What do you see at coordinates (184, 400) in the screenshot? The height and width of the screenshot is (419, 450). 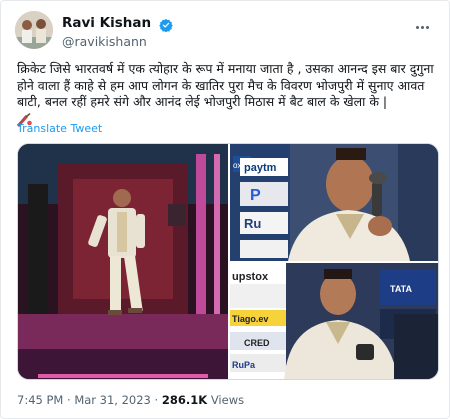 I see `views-count: 286.1K` at bounding box center [184, 400].